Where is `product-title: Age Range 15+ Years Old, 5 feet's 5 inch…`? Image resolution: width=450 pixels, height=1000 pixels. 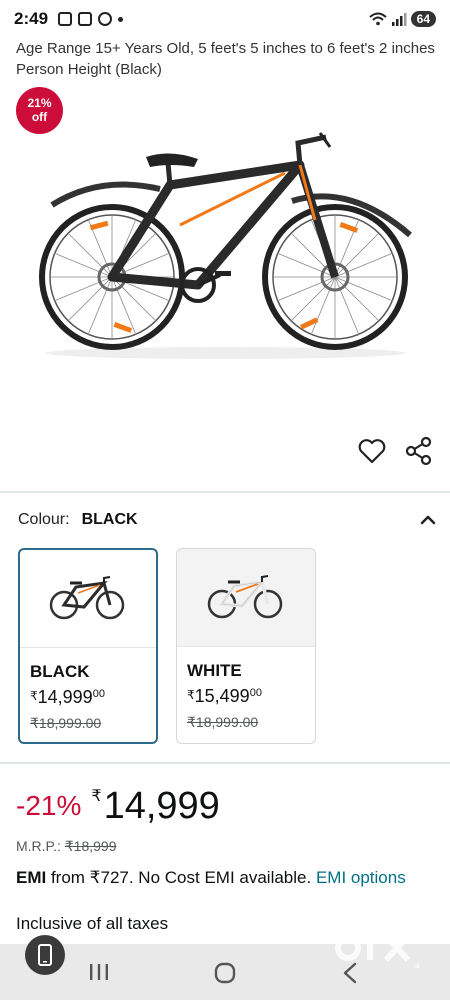 product-title: Age Range 15+ Years Old, 5 feet's 5 inch… is located at coordinates (225, 59).